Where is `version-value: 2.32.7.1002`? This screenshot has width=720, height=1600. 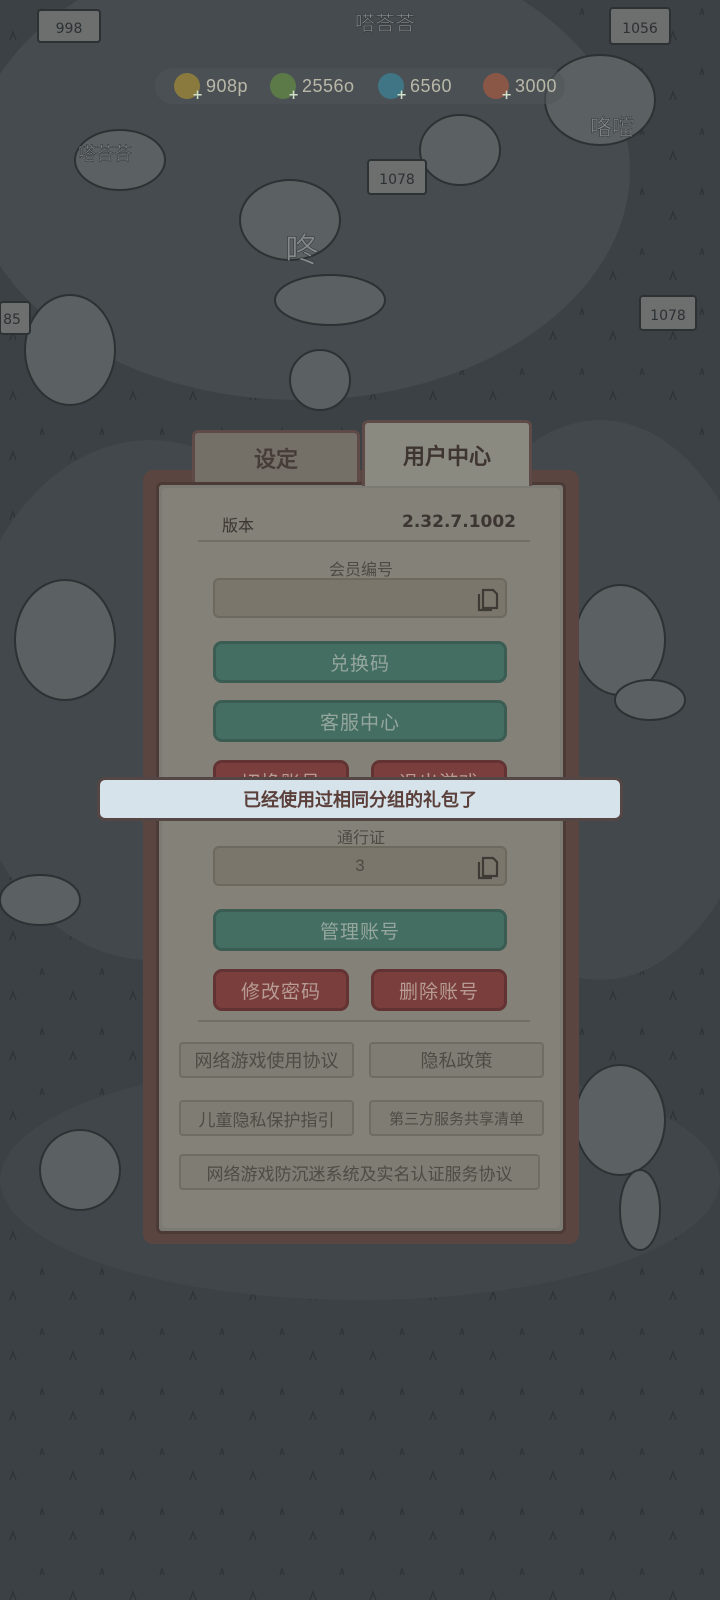
version-value: 2.32.7.1002 is located at coordinates (459, 522).